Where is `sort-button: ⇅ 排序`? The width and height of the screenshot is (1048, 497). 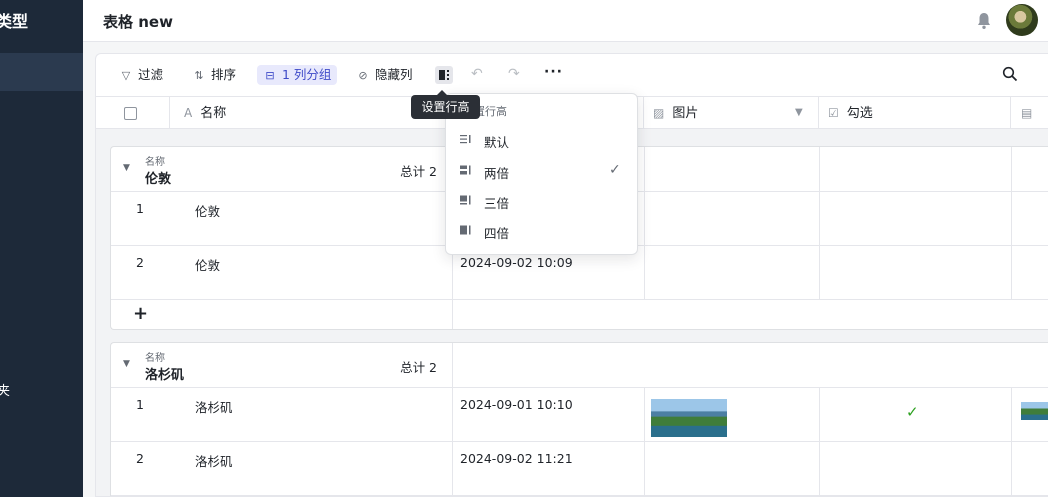 sort-button: ⇅ 排序 is located at coordinates (214, 75).